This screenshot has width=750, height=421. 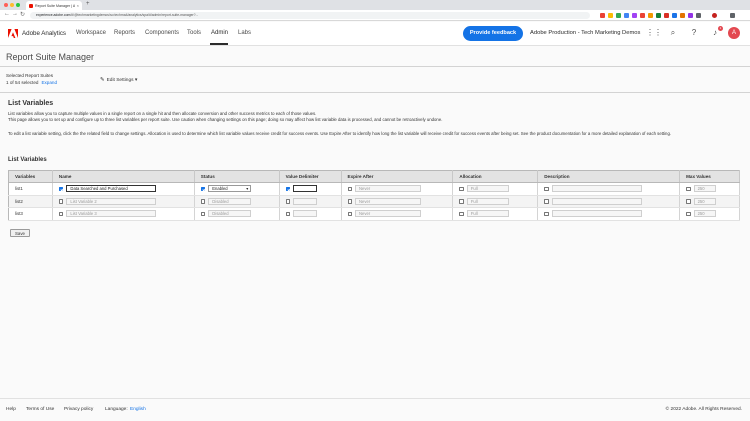 I want to click on forward-icon: →, so click(x=15, y=14).